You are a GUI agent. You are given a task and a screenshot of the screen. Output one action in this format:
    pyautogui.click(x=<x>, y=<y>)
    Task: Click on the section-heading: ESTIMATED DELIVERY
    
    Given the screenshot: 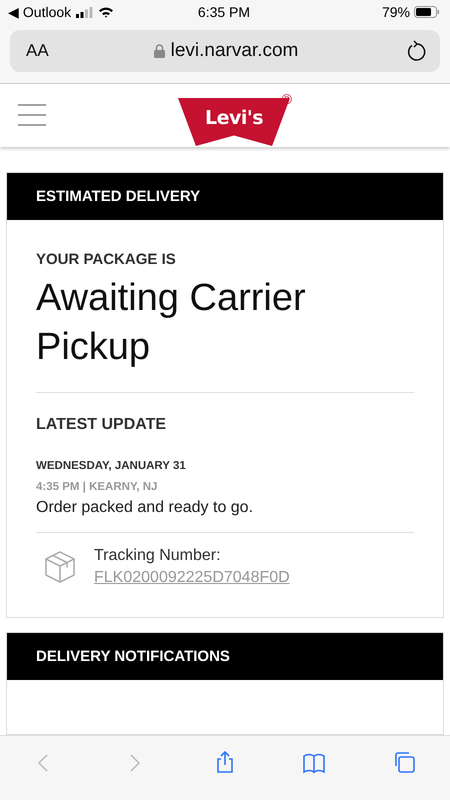 What is the action you would take?
    pyautogui.click(x=225, y=196)
    